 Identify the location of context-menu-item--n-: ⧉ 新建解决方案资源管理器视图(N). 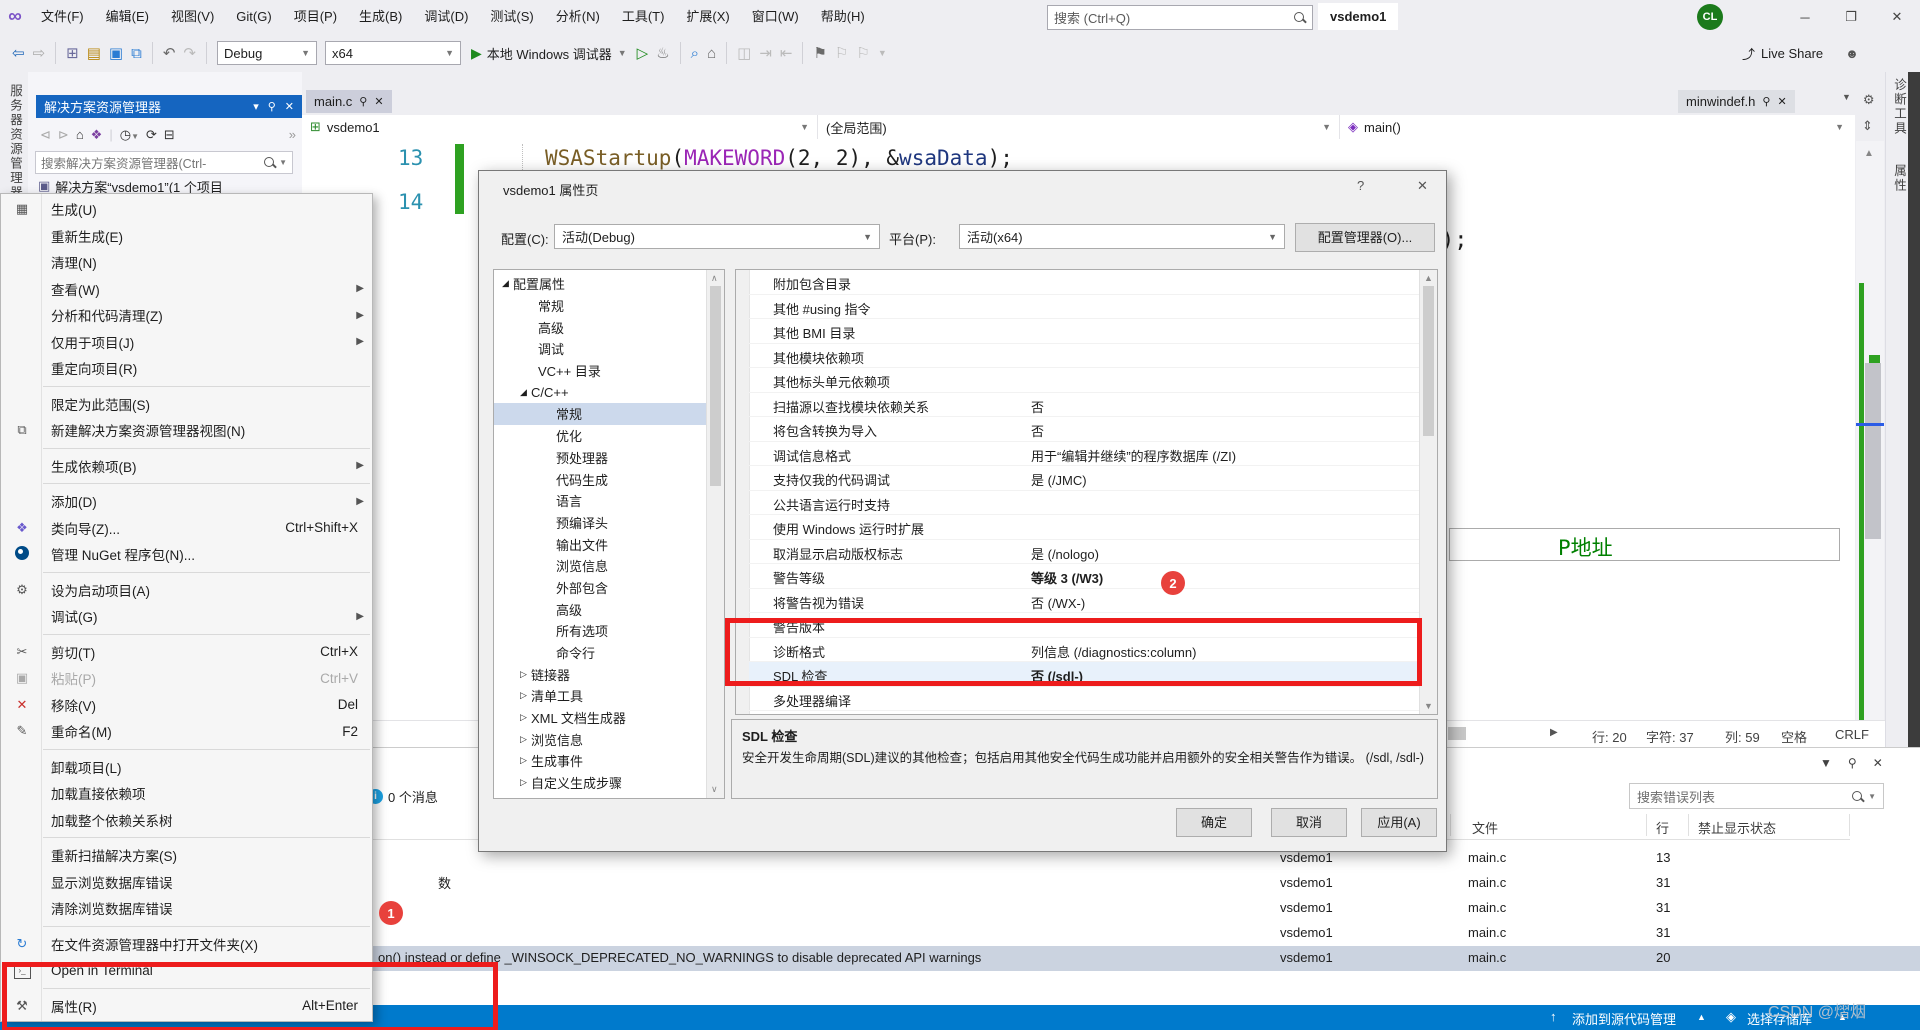
(186, 430).